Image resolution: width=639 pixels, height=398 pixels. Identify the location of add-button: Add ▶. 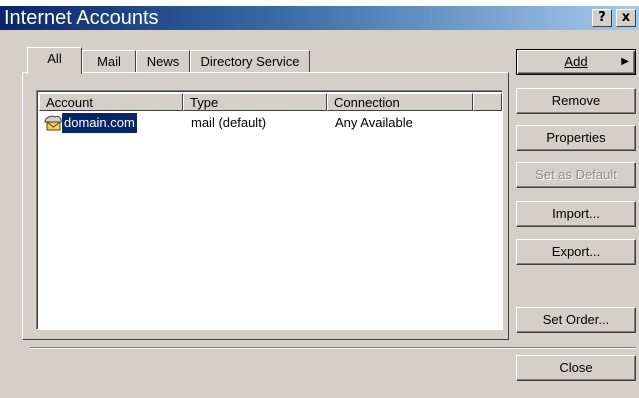
(576, 62).